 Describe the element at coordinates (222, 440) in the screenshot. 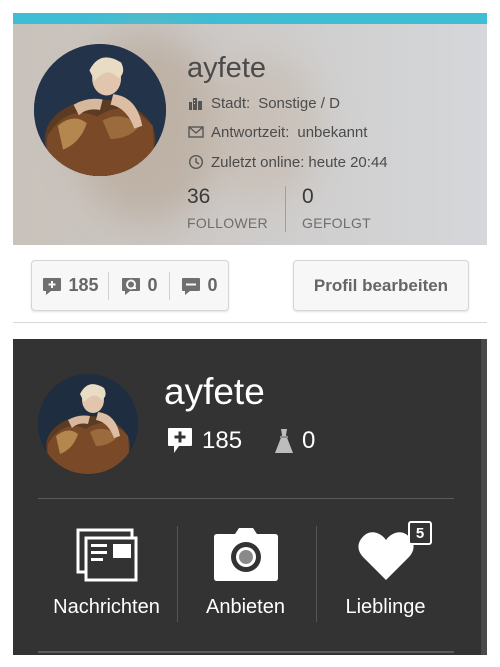

I see `dark-comments-count: 185` at that location.